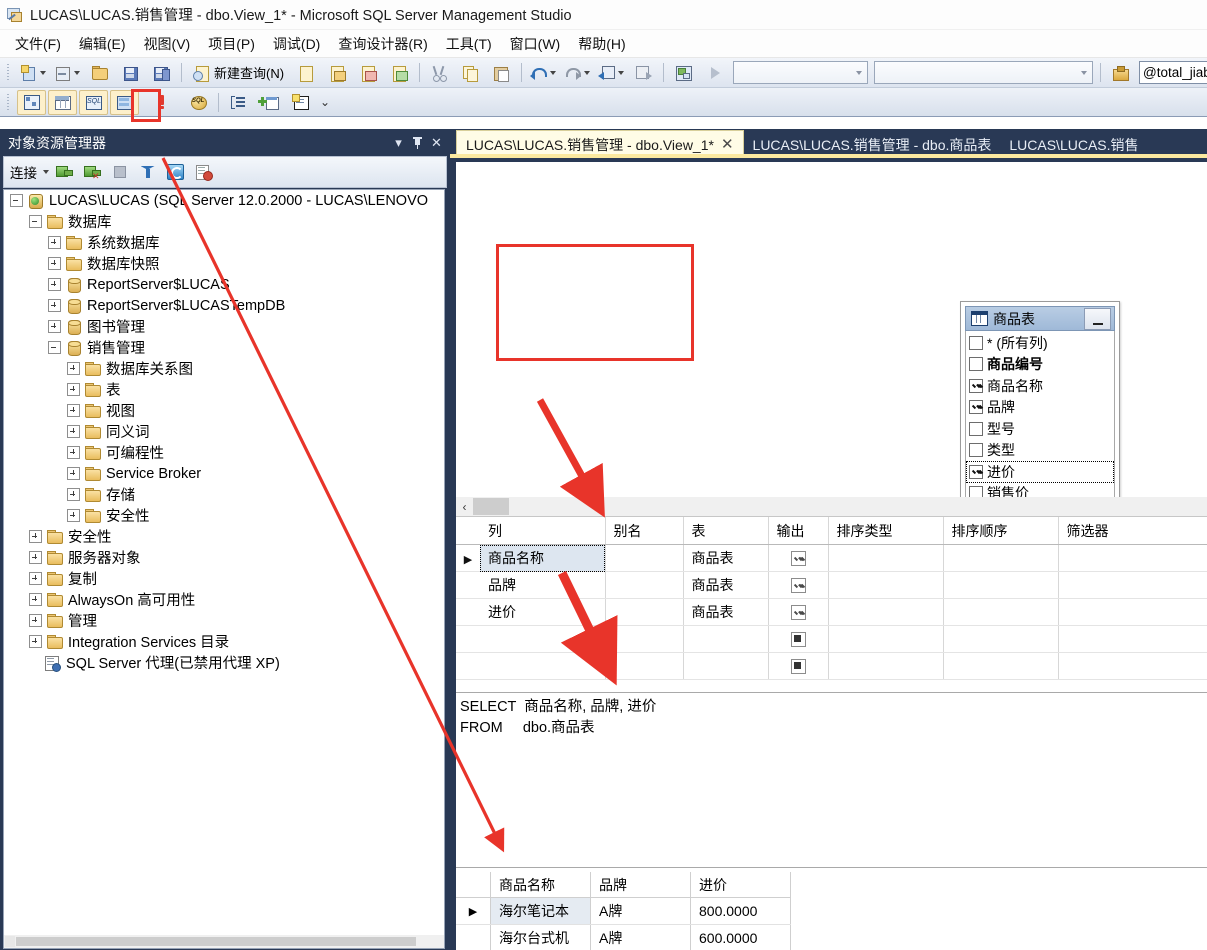 This screenshot has height=950, width=1207. Describe the element at coordinates (119, 172) in the screenshot. I see `stop-button` at that location.